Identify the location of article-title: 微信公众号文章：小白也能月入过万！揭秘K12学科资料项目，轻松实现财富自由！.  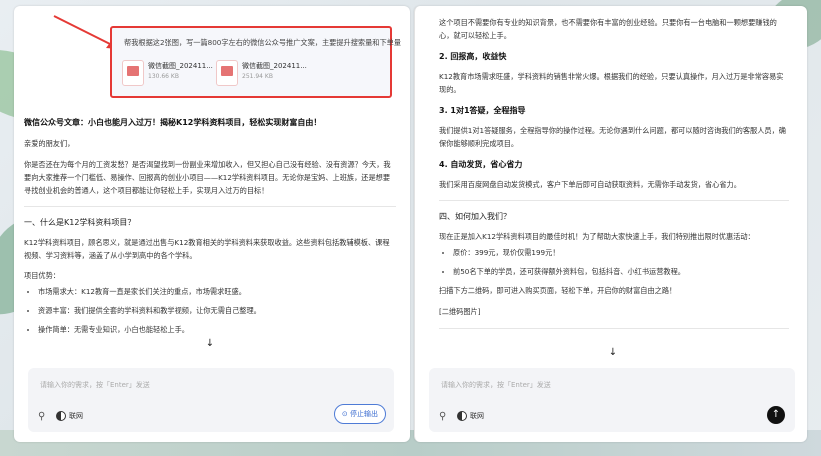
(173, 122).